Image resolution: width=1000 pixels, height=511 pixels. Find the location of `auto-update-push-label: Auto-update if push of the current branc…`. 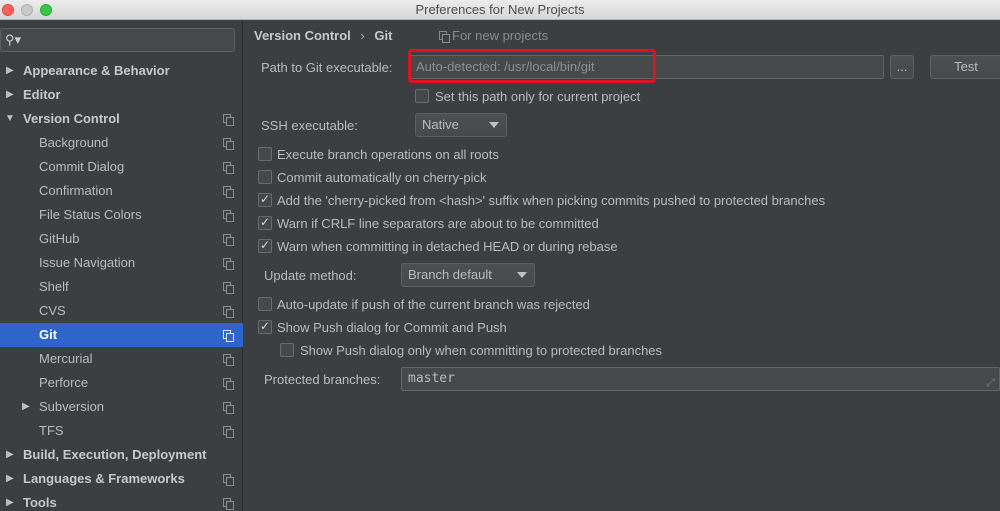

auto-update-push-label: Auto-update if push of the current branc… is located at coordinates (433, 304).